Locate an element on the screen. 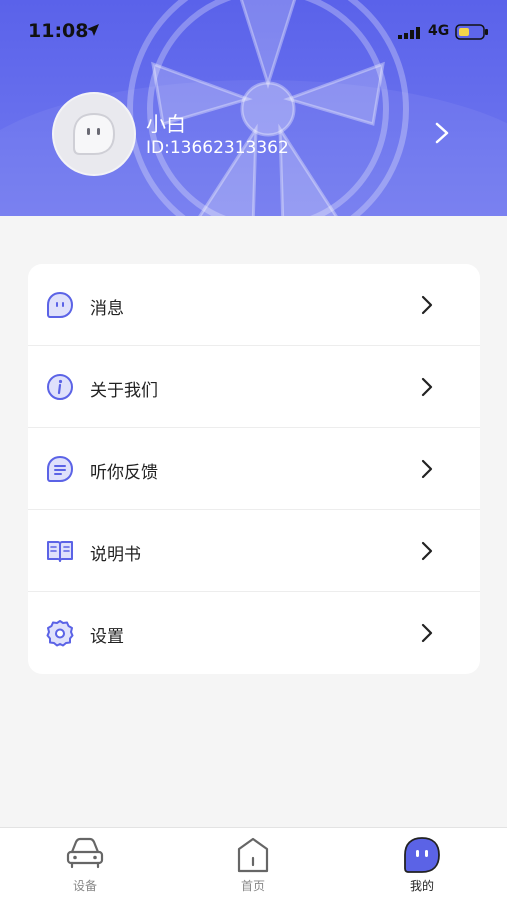  bottom-tab-bar: 设备 首页 我的 is located at coordinates (253, 864).